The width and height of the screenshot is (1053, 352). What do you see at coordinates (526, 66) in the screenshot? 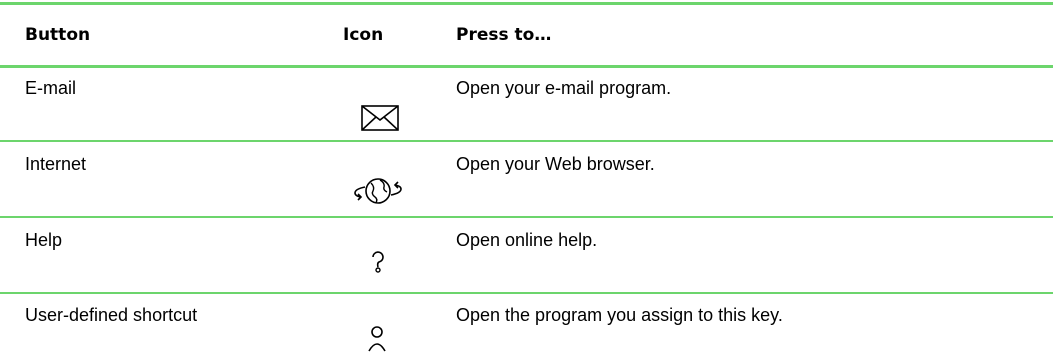
I see `header-rule` at bounding box center [526, 66].